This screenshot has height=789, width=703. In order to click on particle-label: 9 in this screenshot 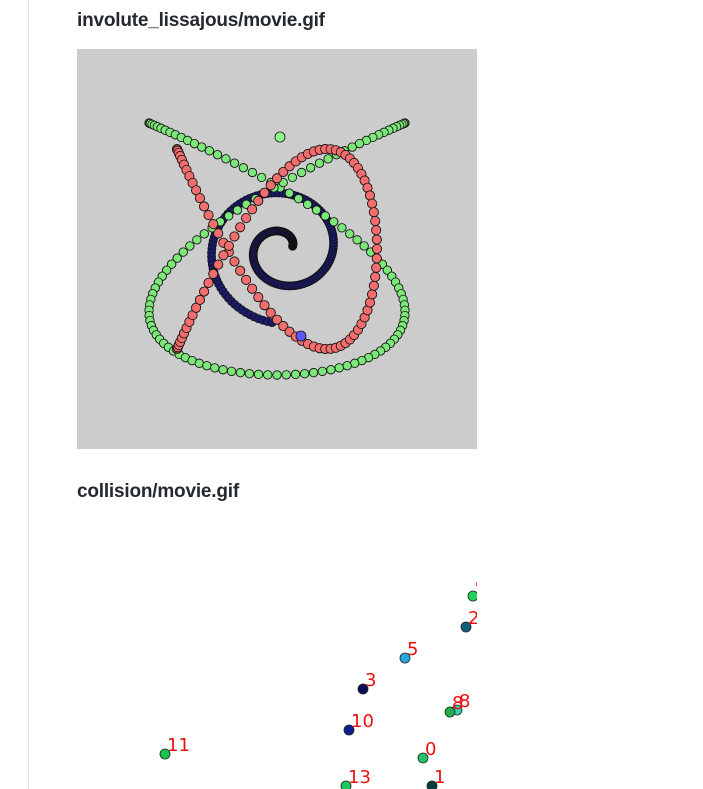, I will do `click(476, 587)`.